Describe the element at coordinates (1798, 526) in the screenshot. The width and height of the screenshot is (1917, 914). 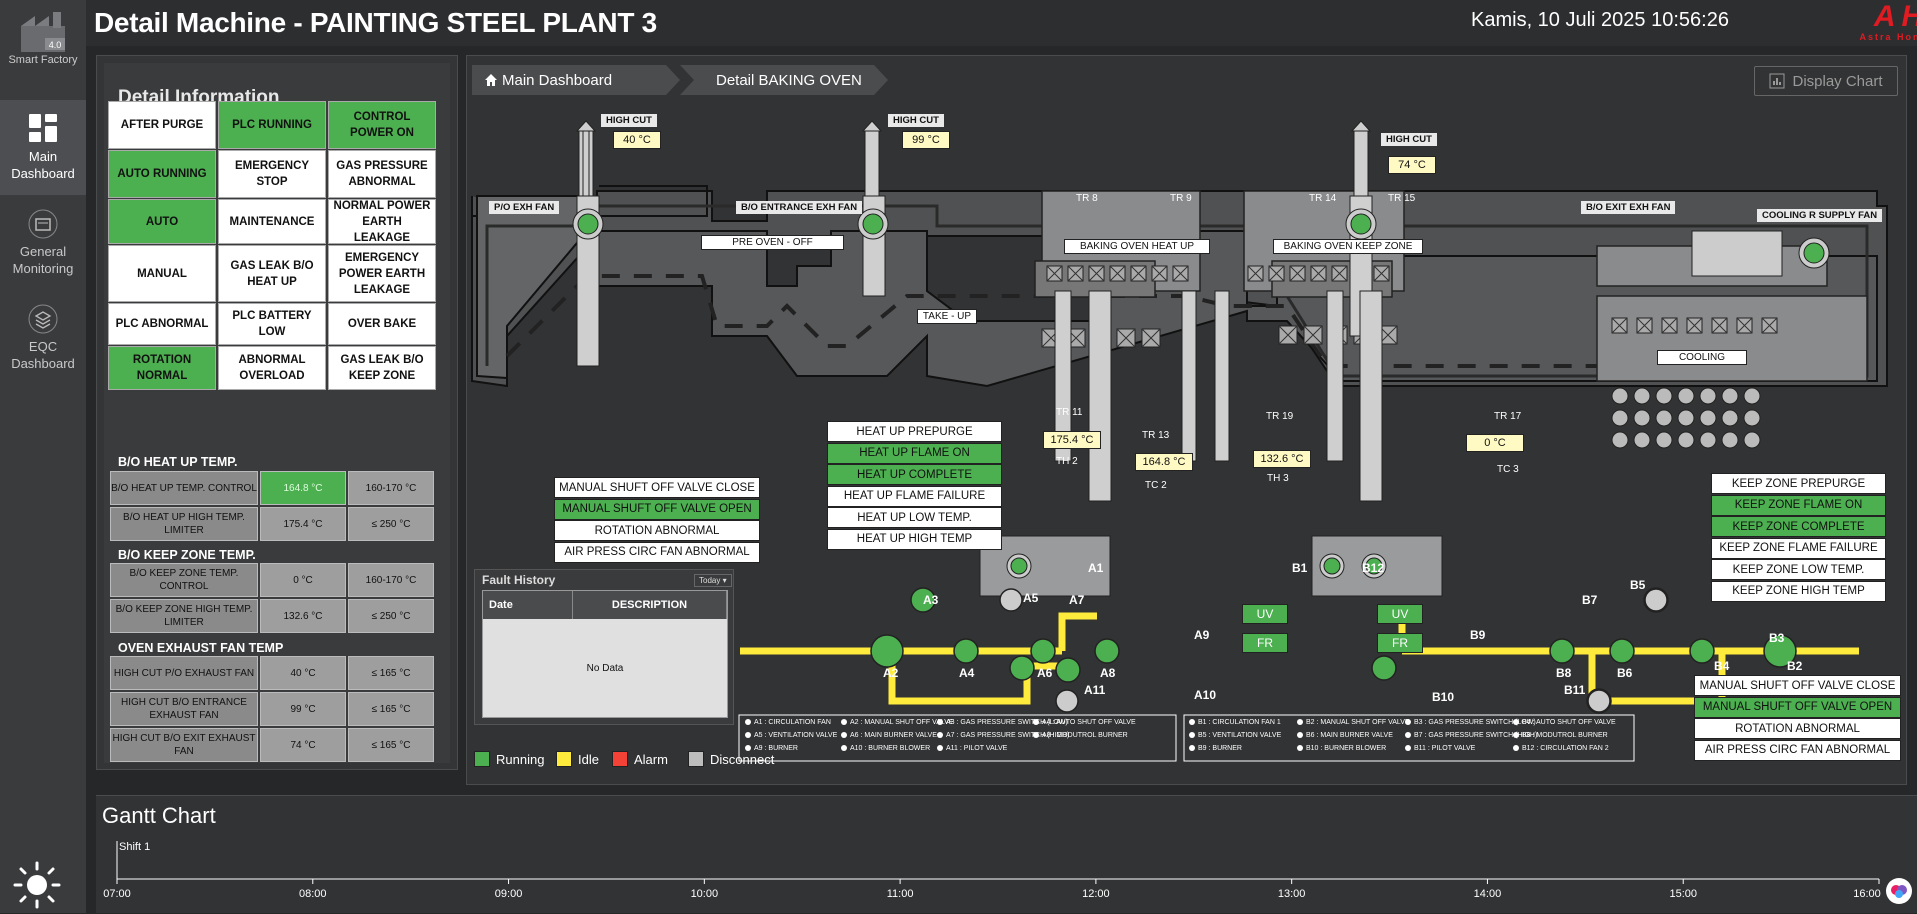
I see `signal-indicator: KEEP ZONE COMPLETE` at that location.